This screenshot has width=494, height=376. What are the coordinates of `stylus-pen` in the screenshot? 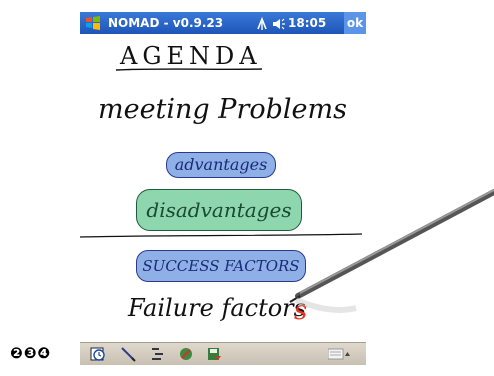 It's located at (391, 251).